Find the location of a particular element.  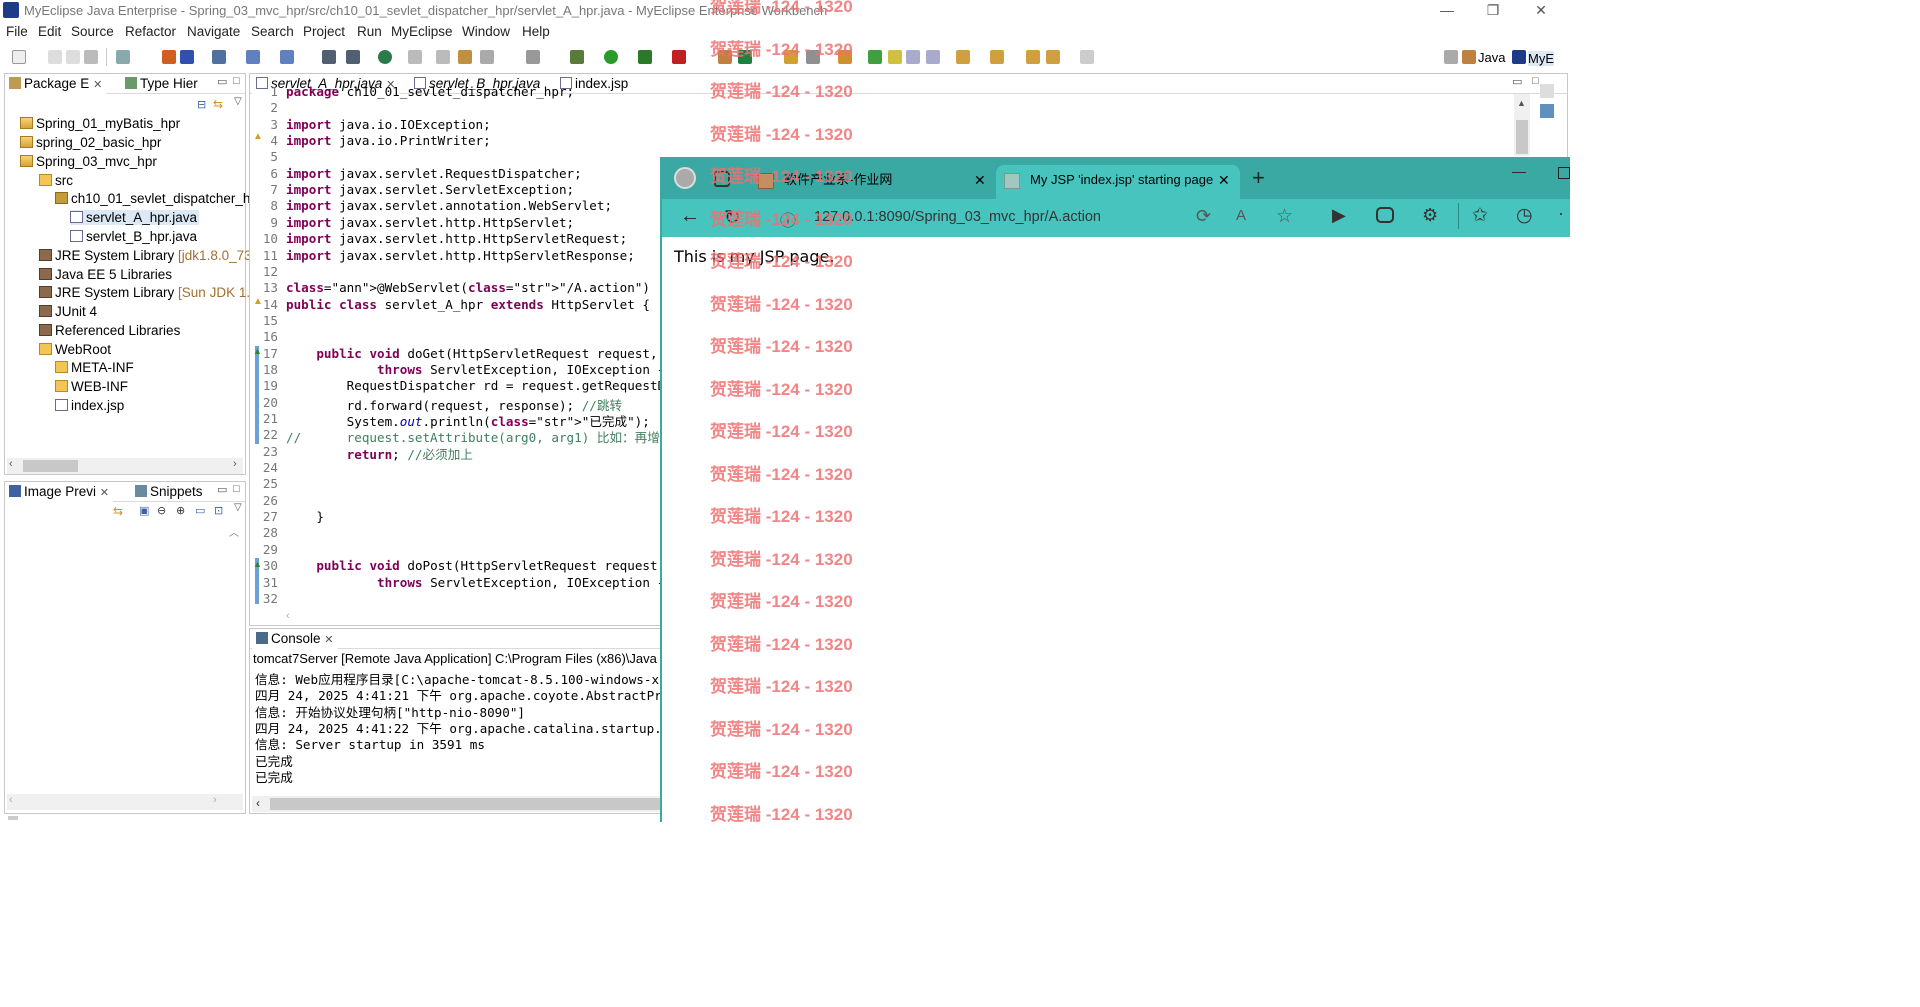

tab-image-preview: Image Previ ✕ is located at coordinates (59, 492).